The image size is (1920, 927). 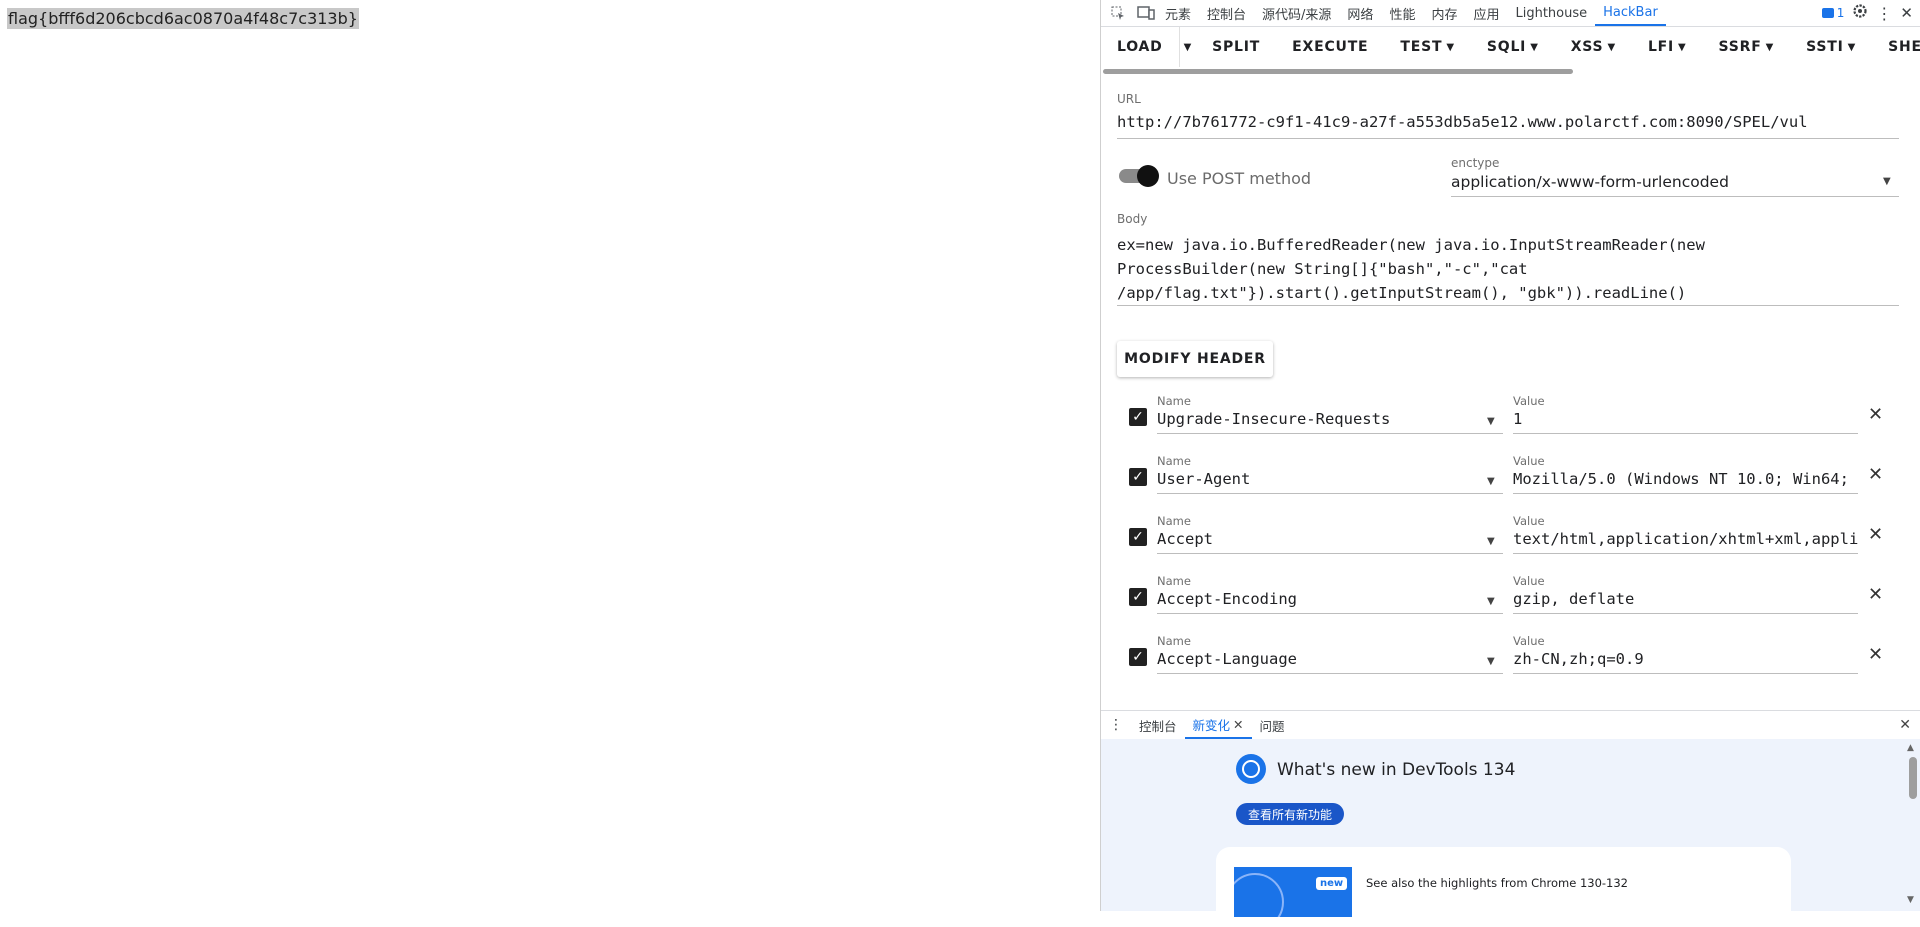 I want to click on highlights-thumbnail: new, so click(x=1293, y=892).